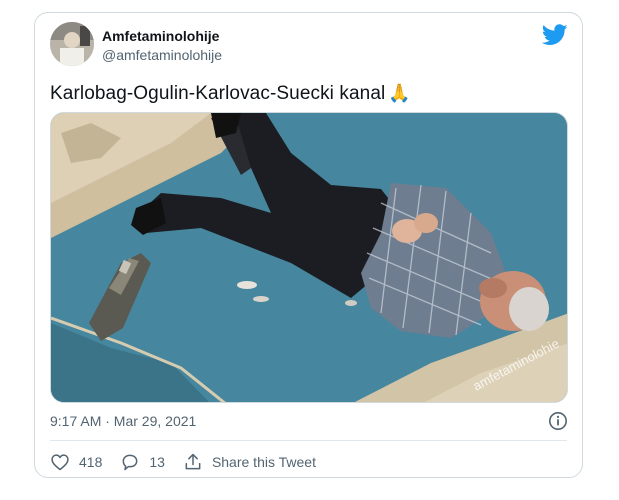  I want to click on reply-icon, so click(130, 462).